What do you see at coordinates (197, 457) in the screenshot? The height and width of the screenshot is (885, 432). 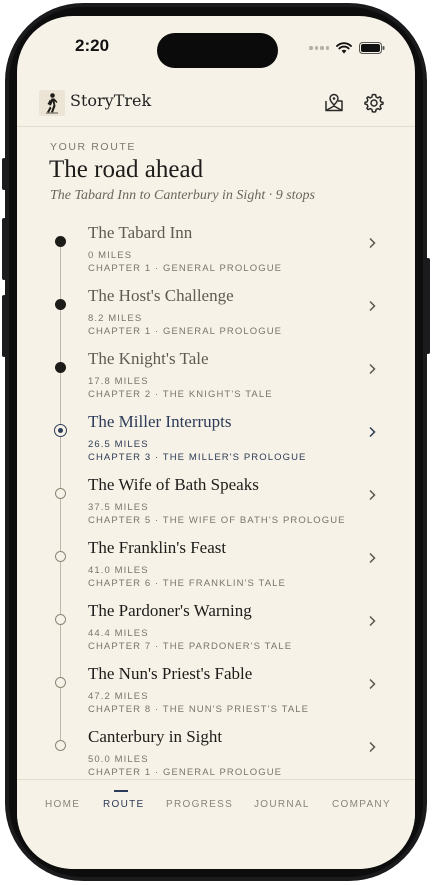 I see `stop-chapter: CHAPTER 3 · THE MILLER'S PROLOGUE` at bounding box center [197, 457].